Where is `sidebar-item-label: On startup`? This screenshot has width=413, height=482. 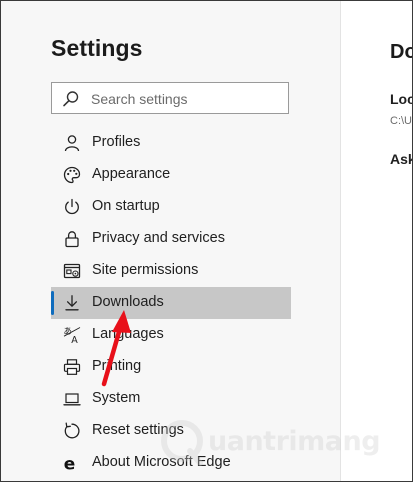
sidebar-item-label: On startup is located at coordinates (126, 206).